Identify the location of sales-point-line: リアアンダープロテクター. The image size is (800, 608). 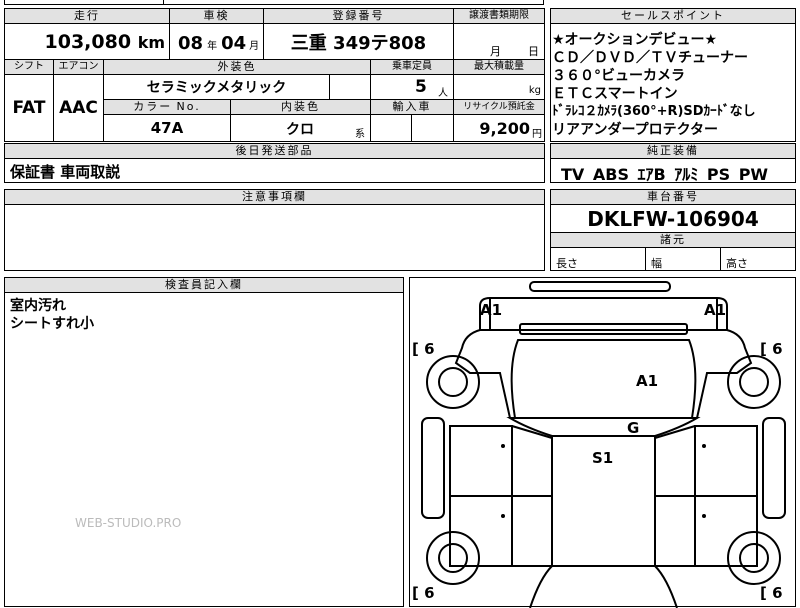
(635, 130).